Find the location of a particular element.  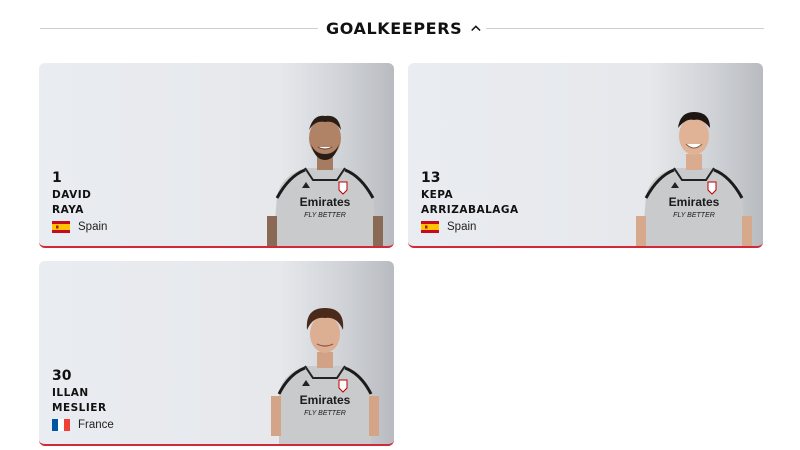

player-nationality: France is located at coordinates (83, 425).